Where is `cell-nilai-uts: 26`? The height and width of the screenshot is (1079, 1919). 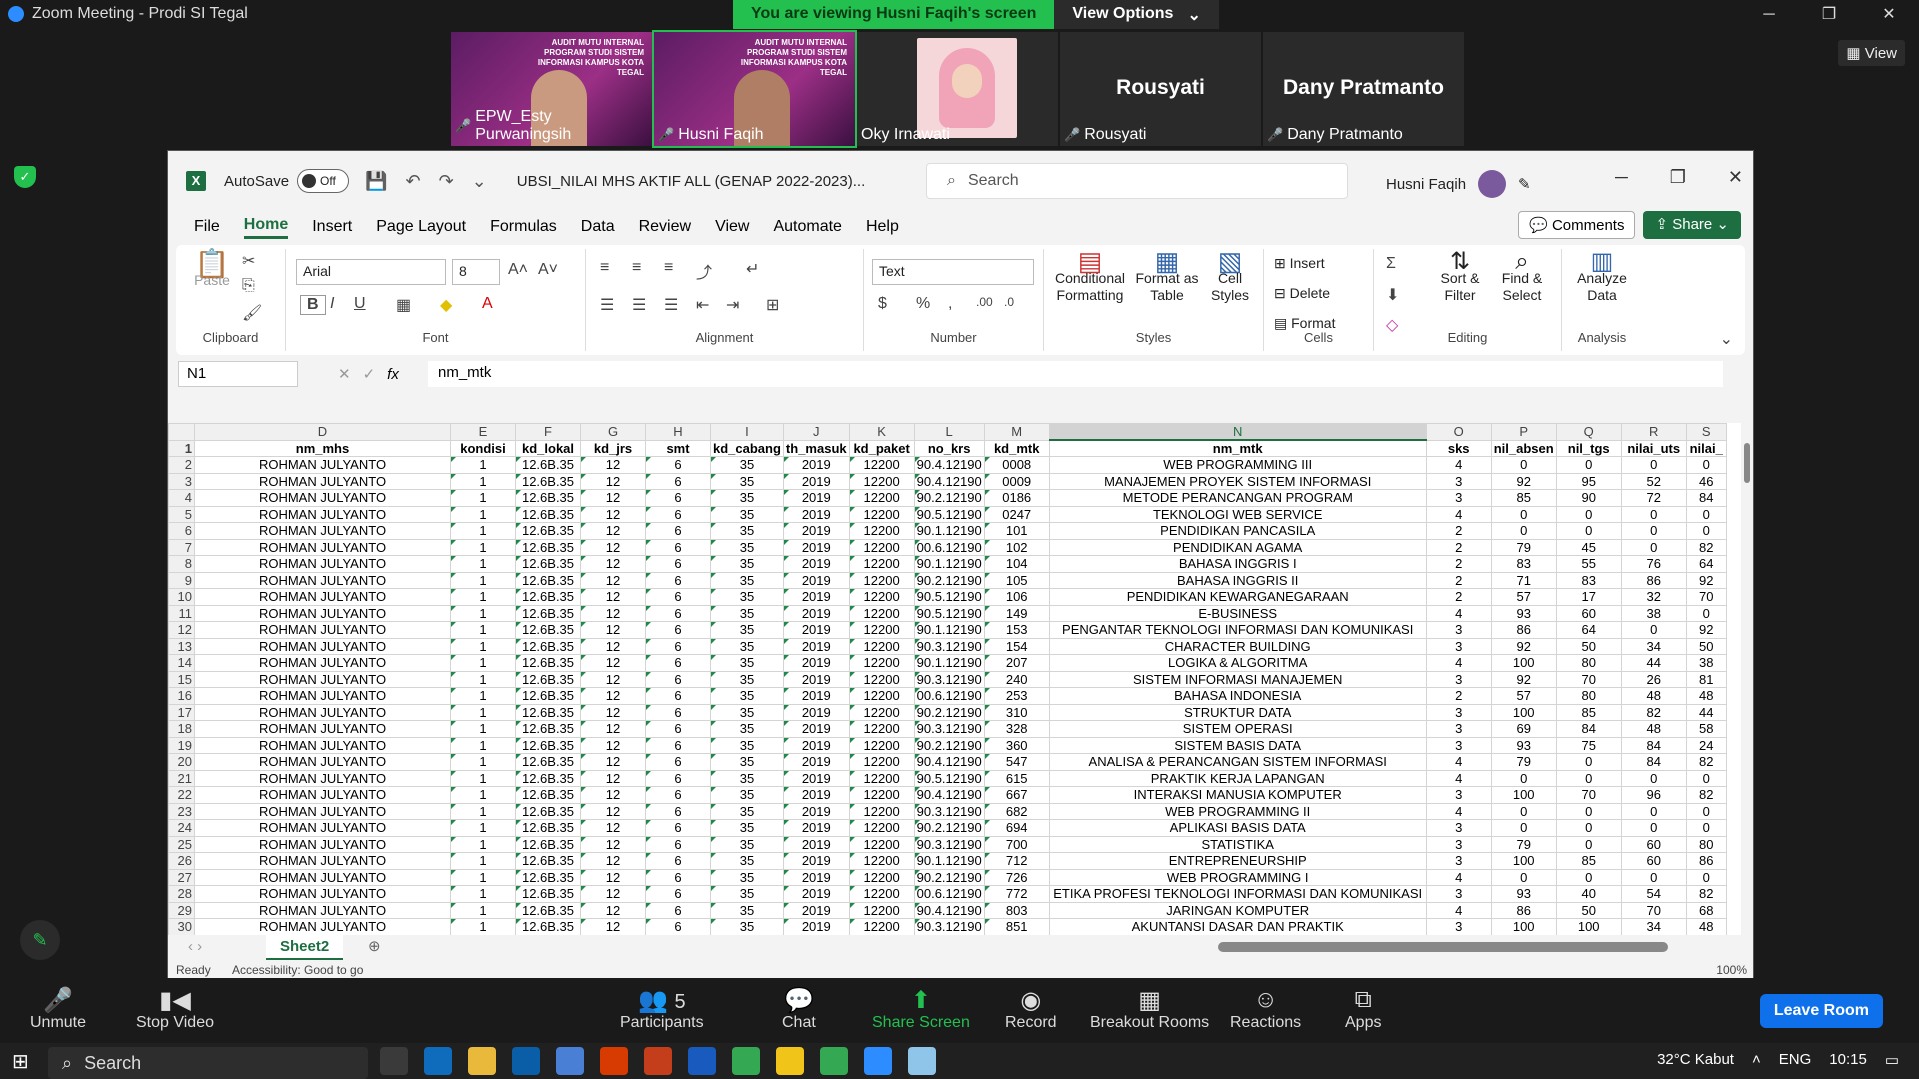 cell-nilai-uts: 26 is located at coordinates (1653, 679).